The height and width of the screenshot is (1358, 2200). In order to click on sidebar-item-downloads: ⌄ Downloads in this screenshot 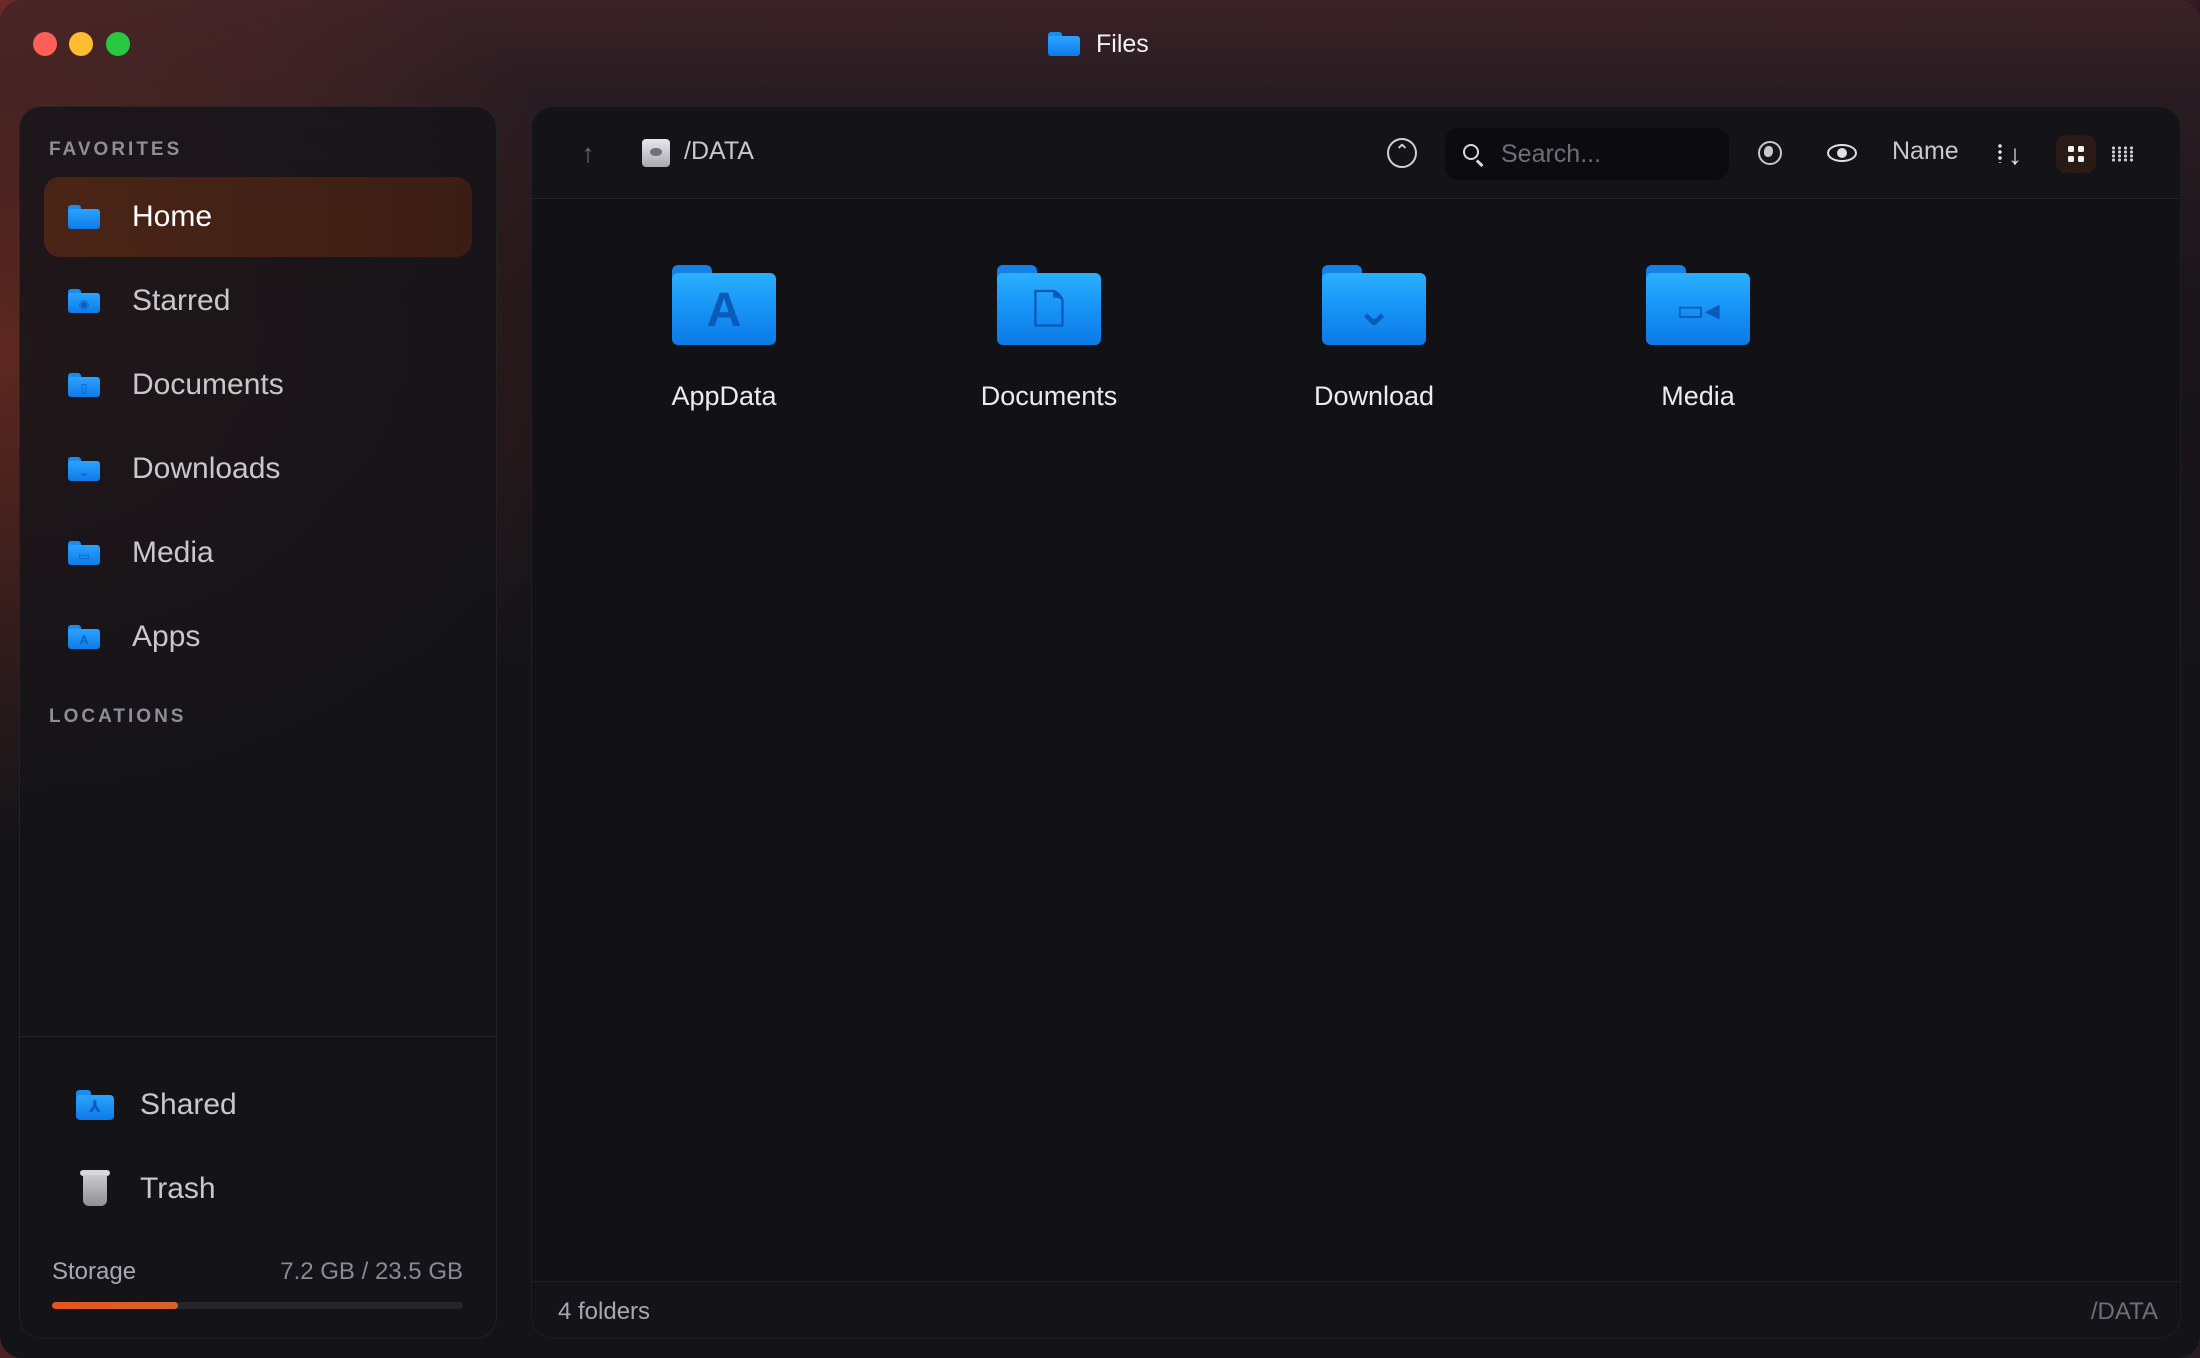, I will do `click(258, 469)`.